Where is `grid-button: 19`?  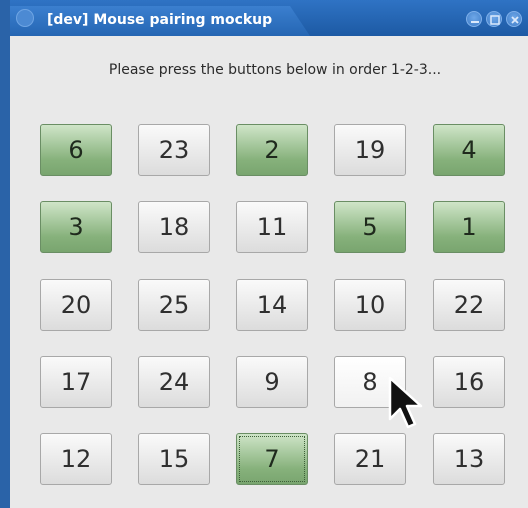 grid-button: 19 is located at coordinates (370, 150).